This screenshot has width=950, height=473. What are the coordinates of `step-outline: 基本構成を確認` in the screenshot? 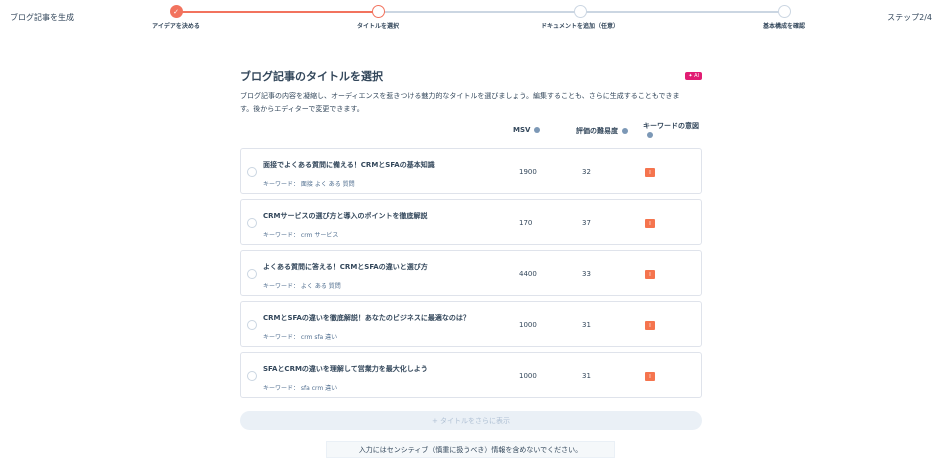 It's located at (784, 17).